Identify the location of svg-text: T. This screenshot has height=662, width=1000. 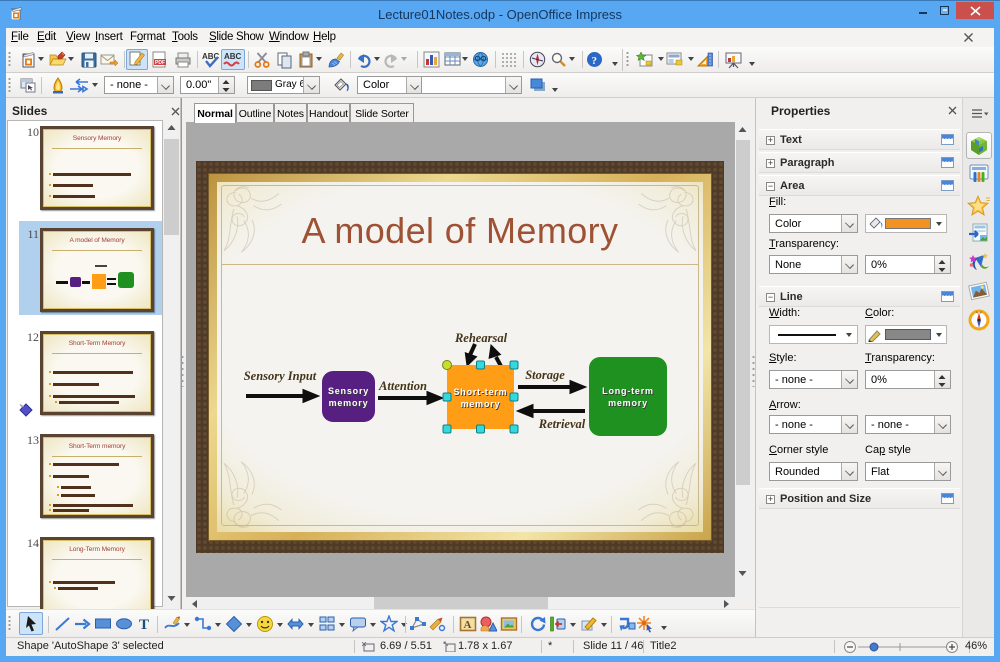
(144, 625).